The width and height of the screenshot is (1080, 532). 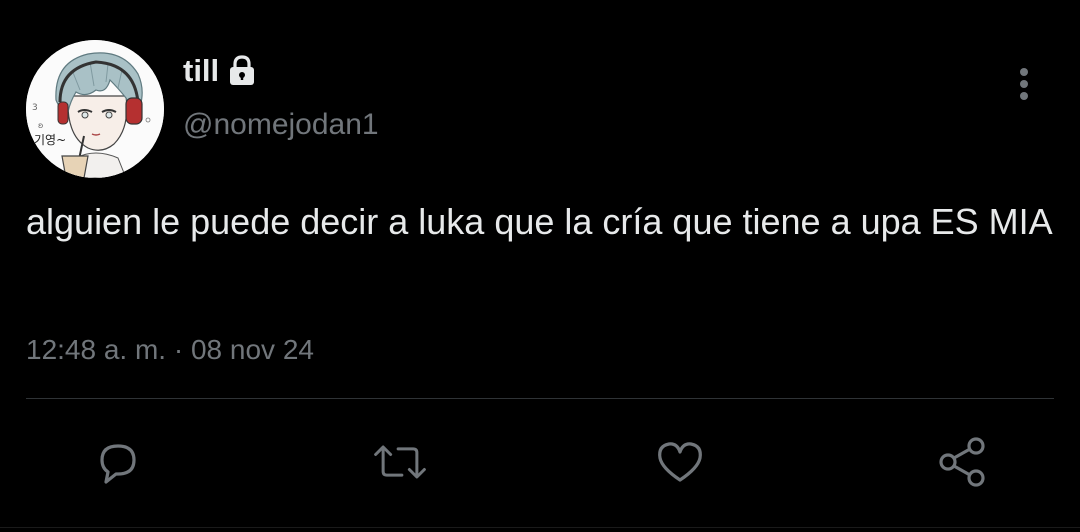 I want to click on tweet-date: 08 nov 24, so click(x=252, y=349).